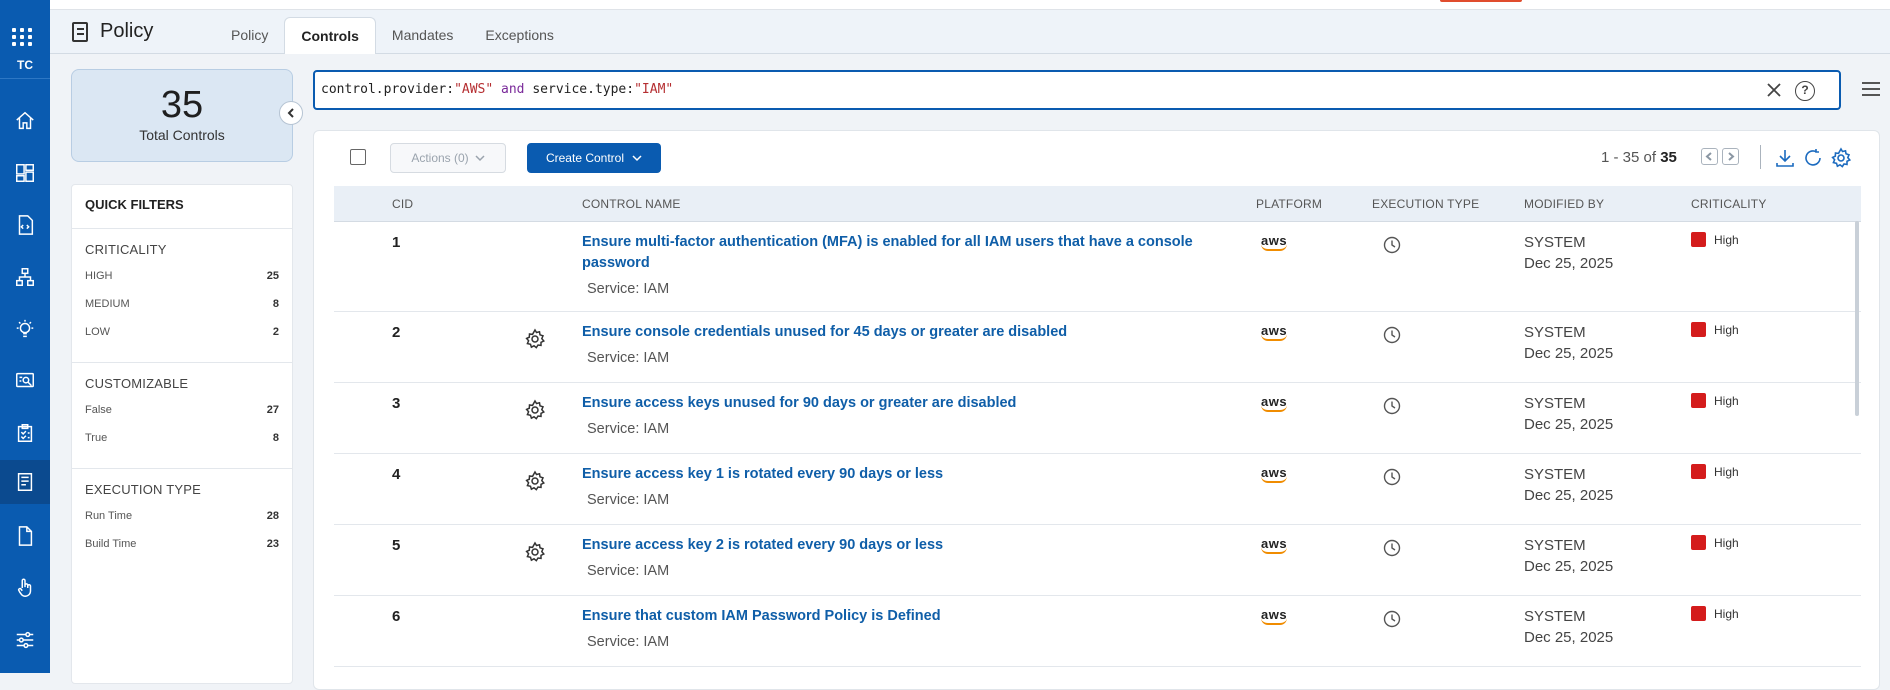 The height and width of the screenshot is (690, 1890). What do you see at coordinates (1289, 204) in the screenshot?
I see `column-header-platform: PLATFORM` at bounding box center [1289, 204].